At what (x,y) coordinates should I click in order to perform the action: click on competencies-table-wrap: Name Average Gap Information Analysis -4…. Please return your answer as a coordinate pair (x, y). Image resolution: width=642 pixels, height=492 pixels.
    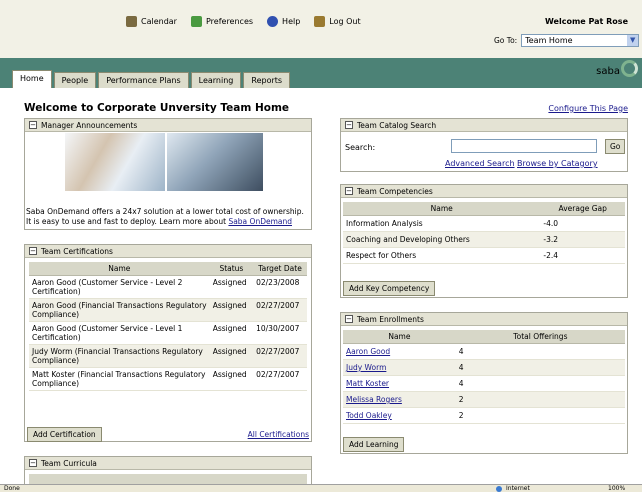
    Looking at the image, I should click on (484, 231).